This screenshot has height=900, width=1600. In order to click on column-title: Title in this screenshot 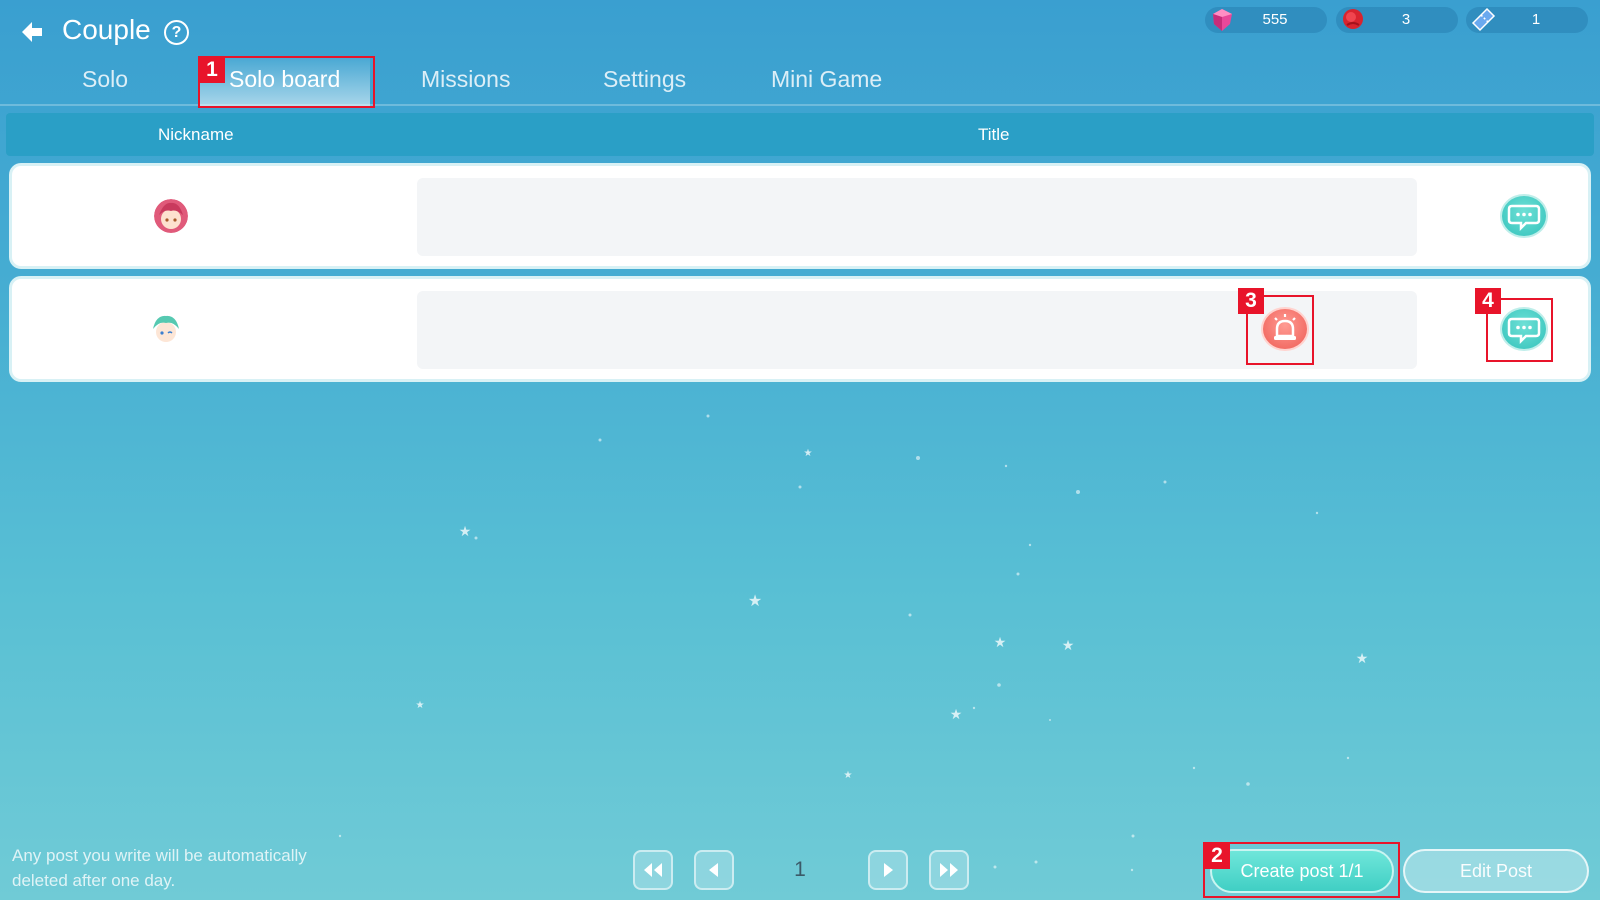, I will do `click(994, 134)`.